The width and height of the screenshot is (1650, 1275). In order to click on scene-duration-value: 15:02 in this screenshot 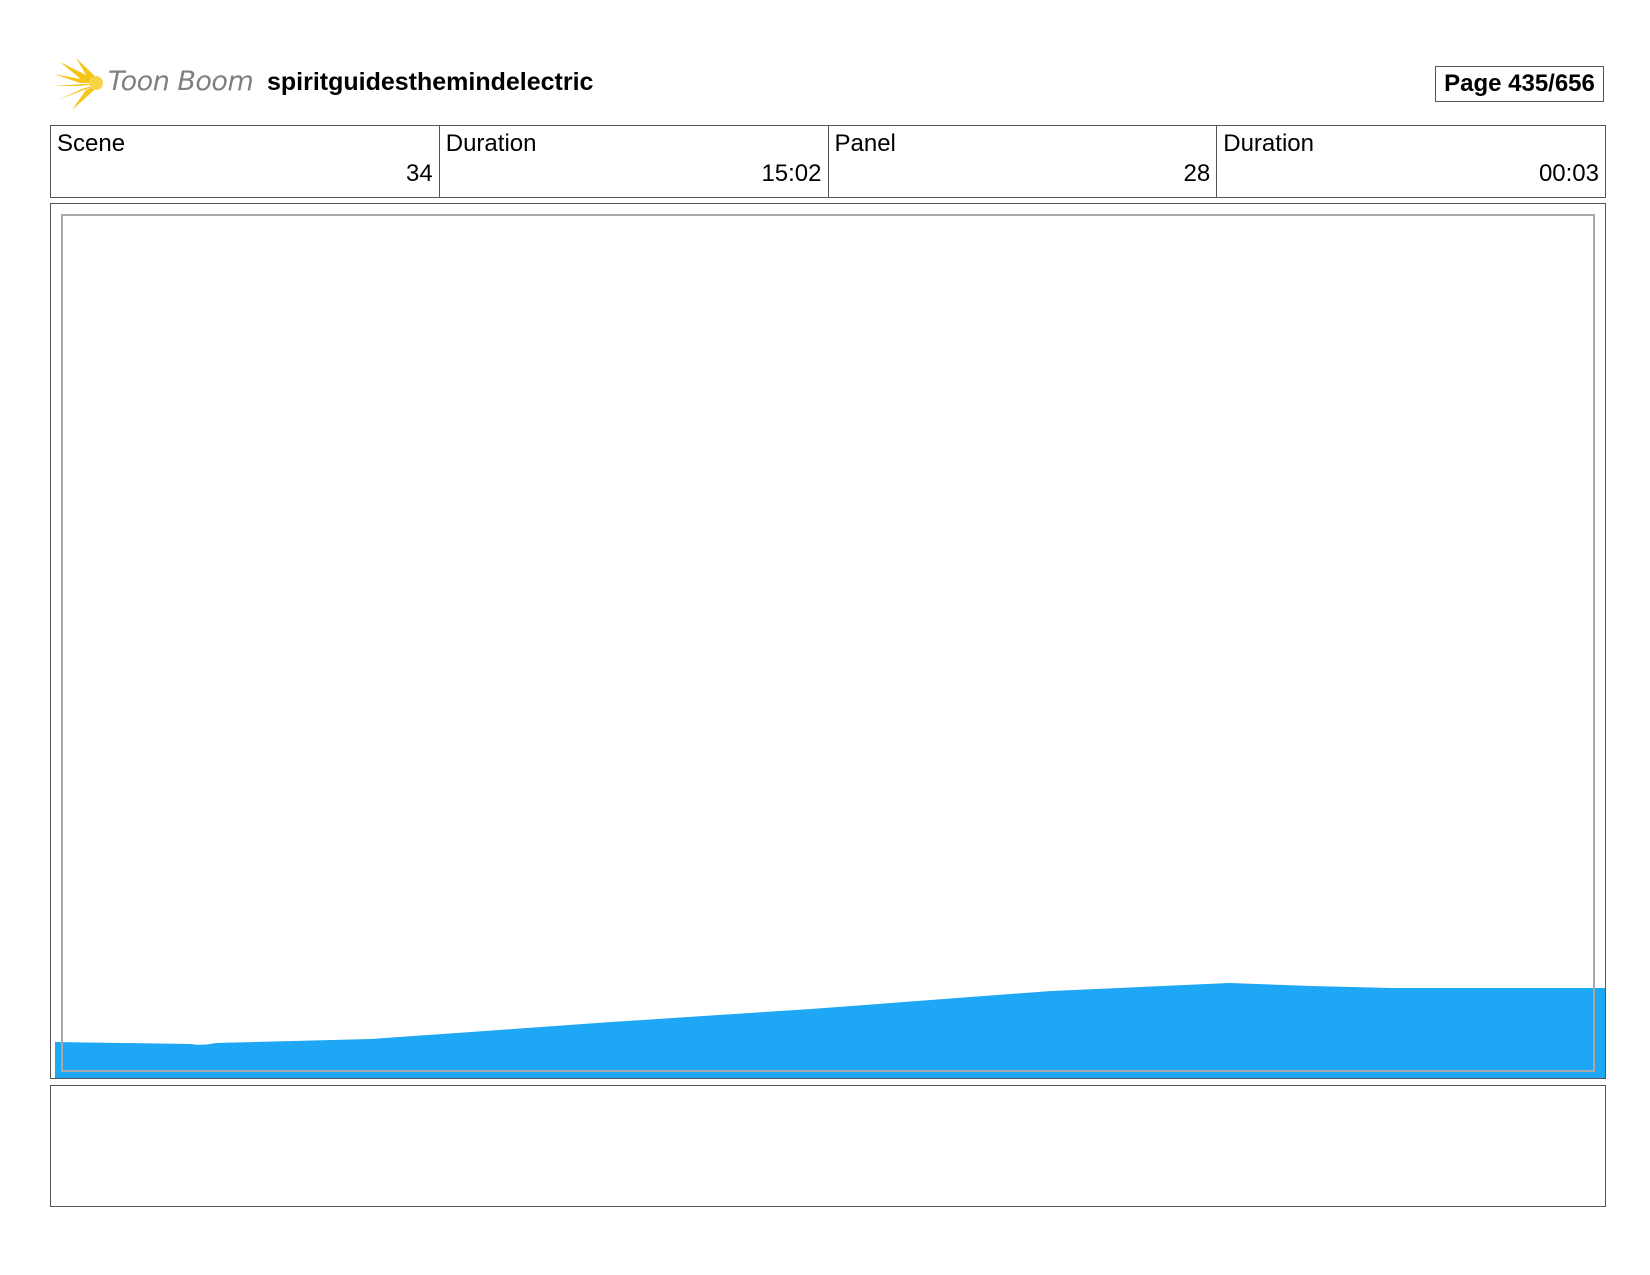, I will do `click(791, 173)`.